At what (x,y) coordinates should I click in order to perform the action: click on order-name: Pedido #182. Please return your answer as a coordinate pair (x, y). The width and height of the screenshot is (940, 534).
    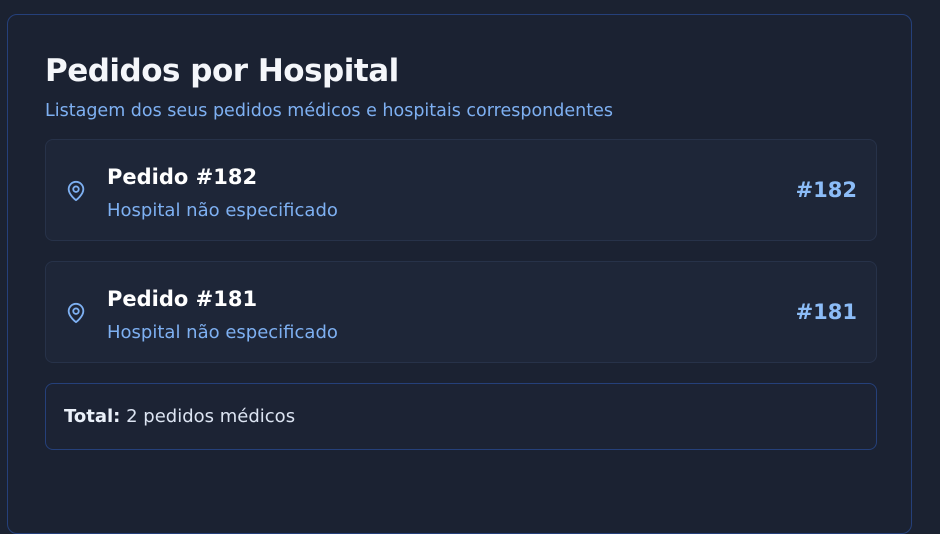
    Looking at the image, I should click on (182, 177).